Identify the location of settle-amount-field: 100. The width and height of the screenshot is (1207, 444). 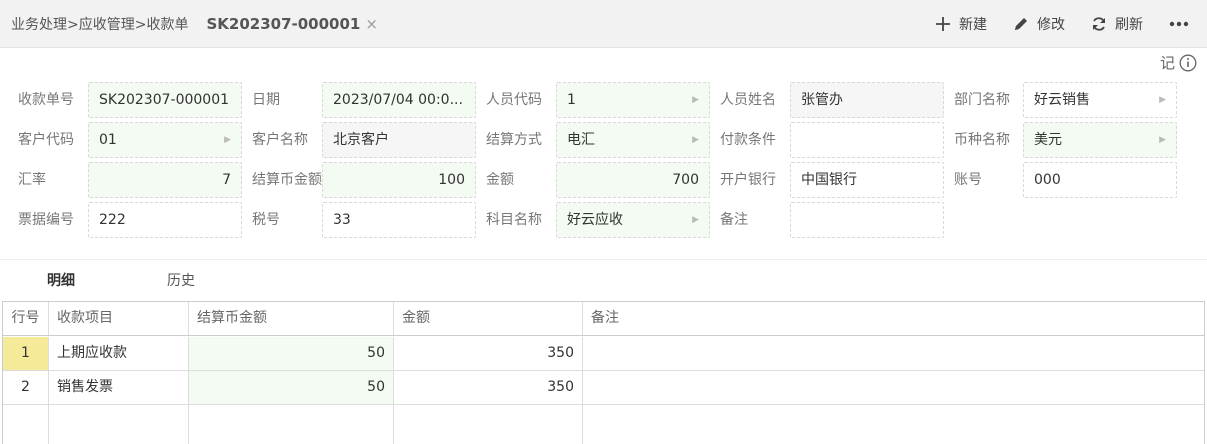
(399, 180).